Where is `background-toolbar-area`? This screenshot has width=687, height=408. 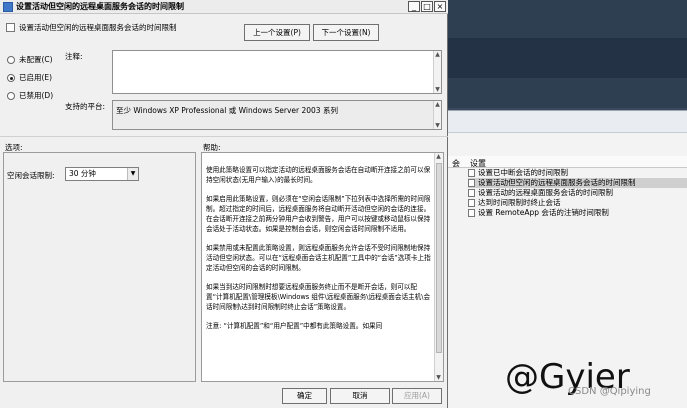 background-toolbar-area is located at coordinates (567, 54).